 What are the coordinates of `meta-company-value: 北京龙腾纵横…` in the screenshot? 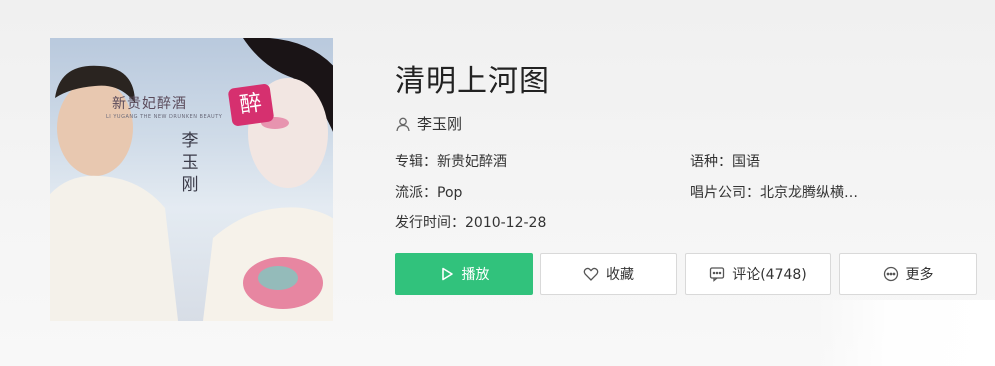 It's located at (809, 193).